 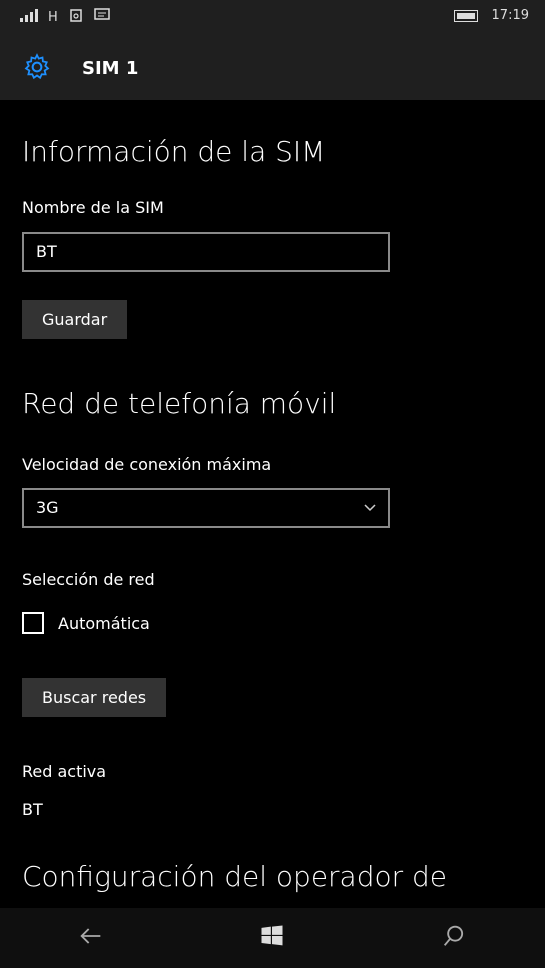 I want to click on clock: 17:19, so click(x=510, y=15).